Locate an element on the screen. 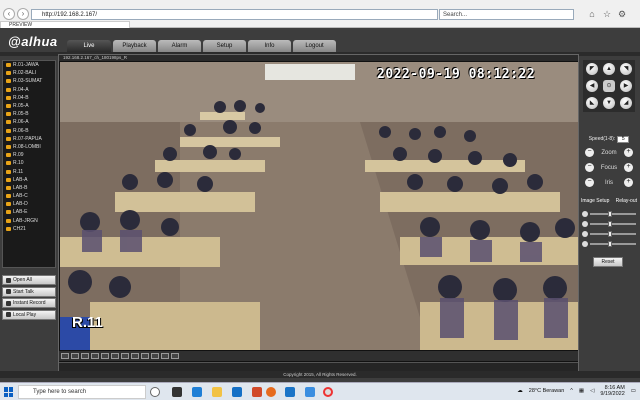 The height and width of the screenshot is (400, 640). tab-setup: Setup is located at coordinates (224, 46).